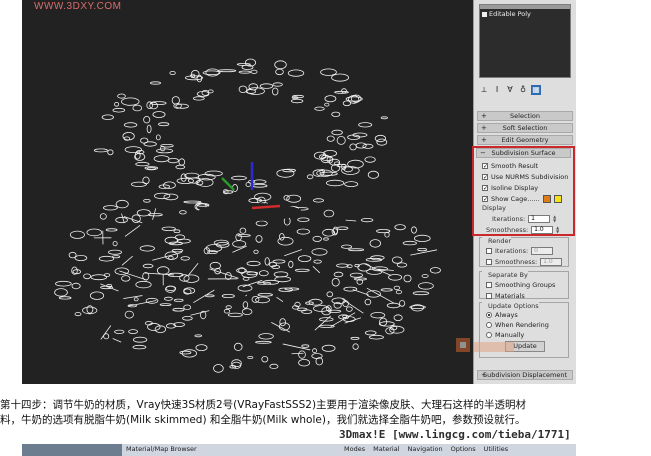  I want to click on isoline-display-checkbox: ✓ Isoline Display, so click(525, 187).